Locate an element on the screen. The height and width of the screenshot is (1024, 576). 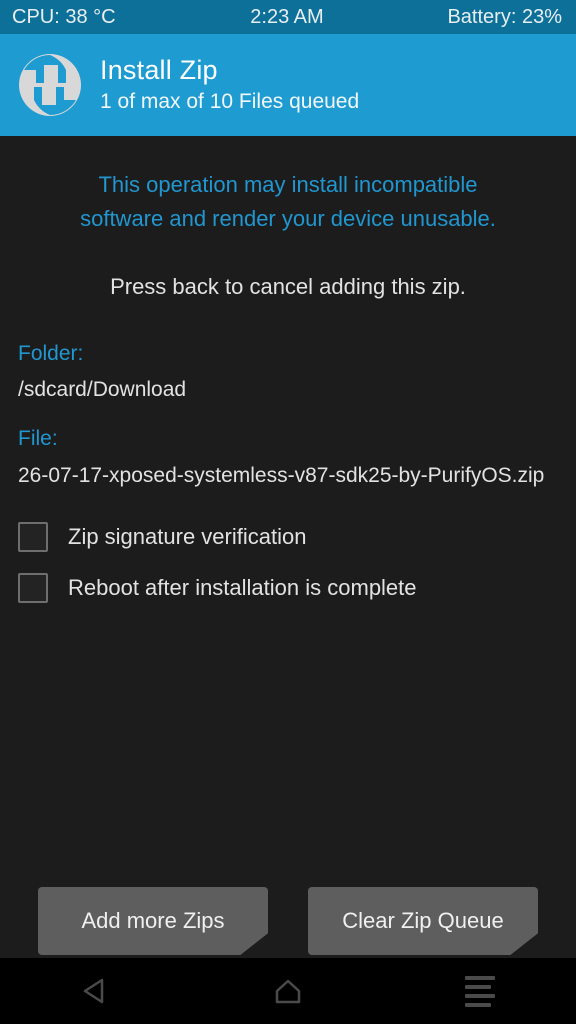
nav-back-button is located at coordinates (96, 991).